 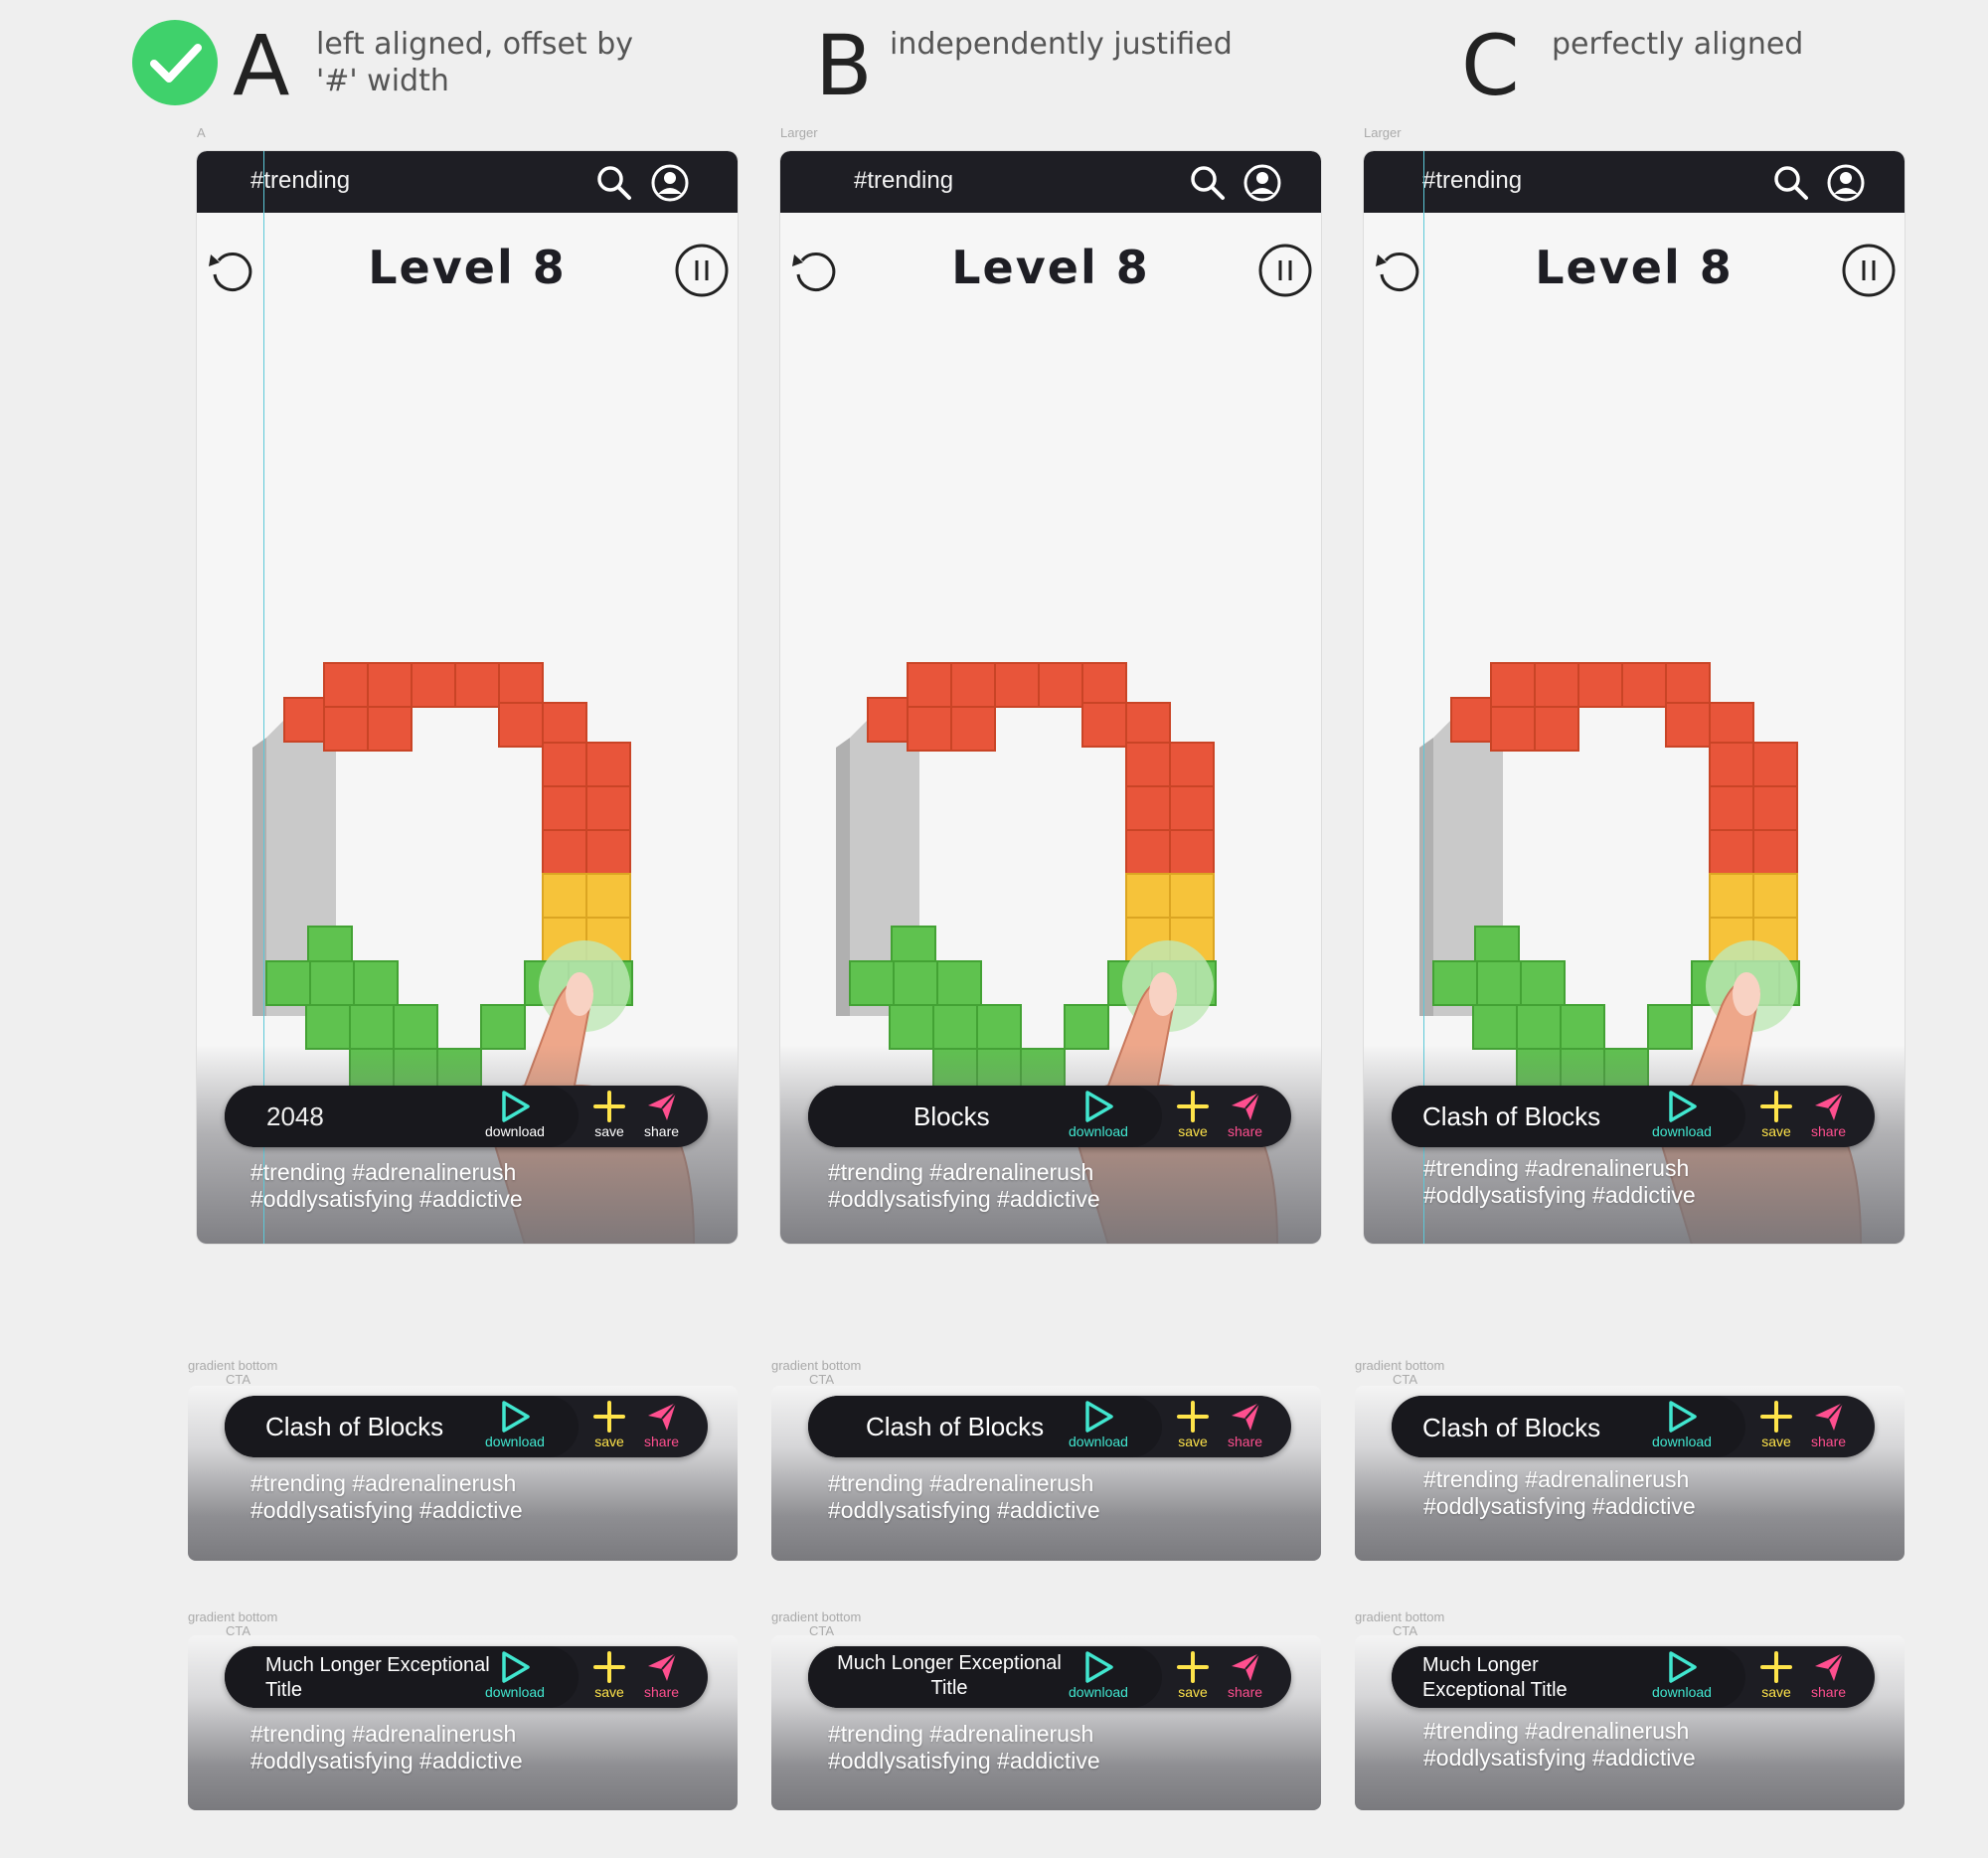 I want to click on variant-a-letter: A, so click(x=261, y=65).